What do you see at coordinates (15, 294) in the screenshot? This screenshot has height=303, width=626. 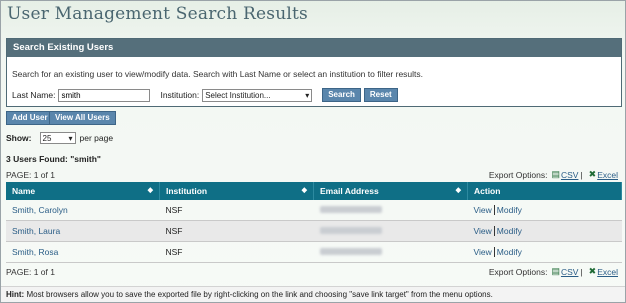 I see `hint-label: Hint:` at bounding box center [15, 294].